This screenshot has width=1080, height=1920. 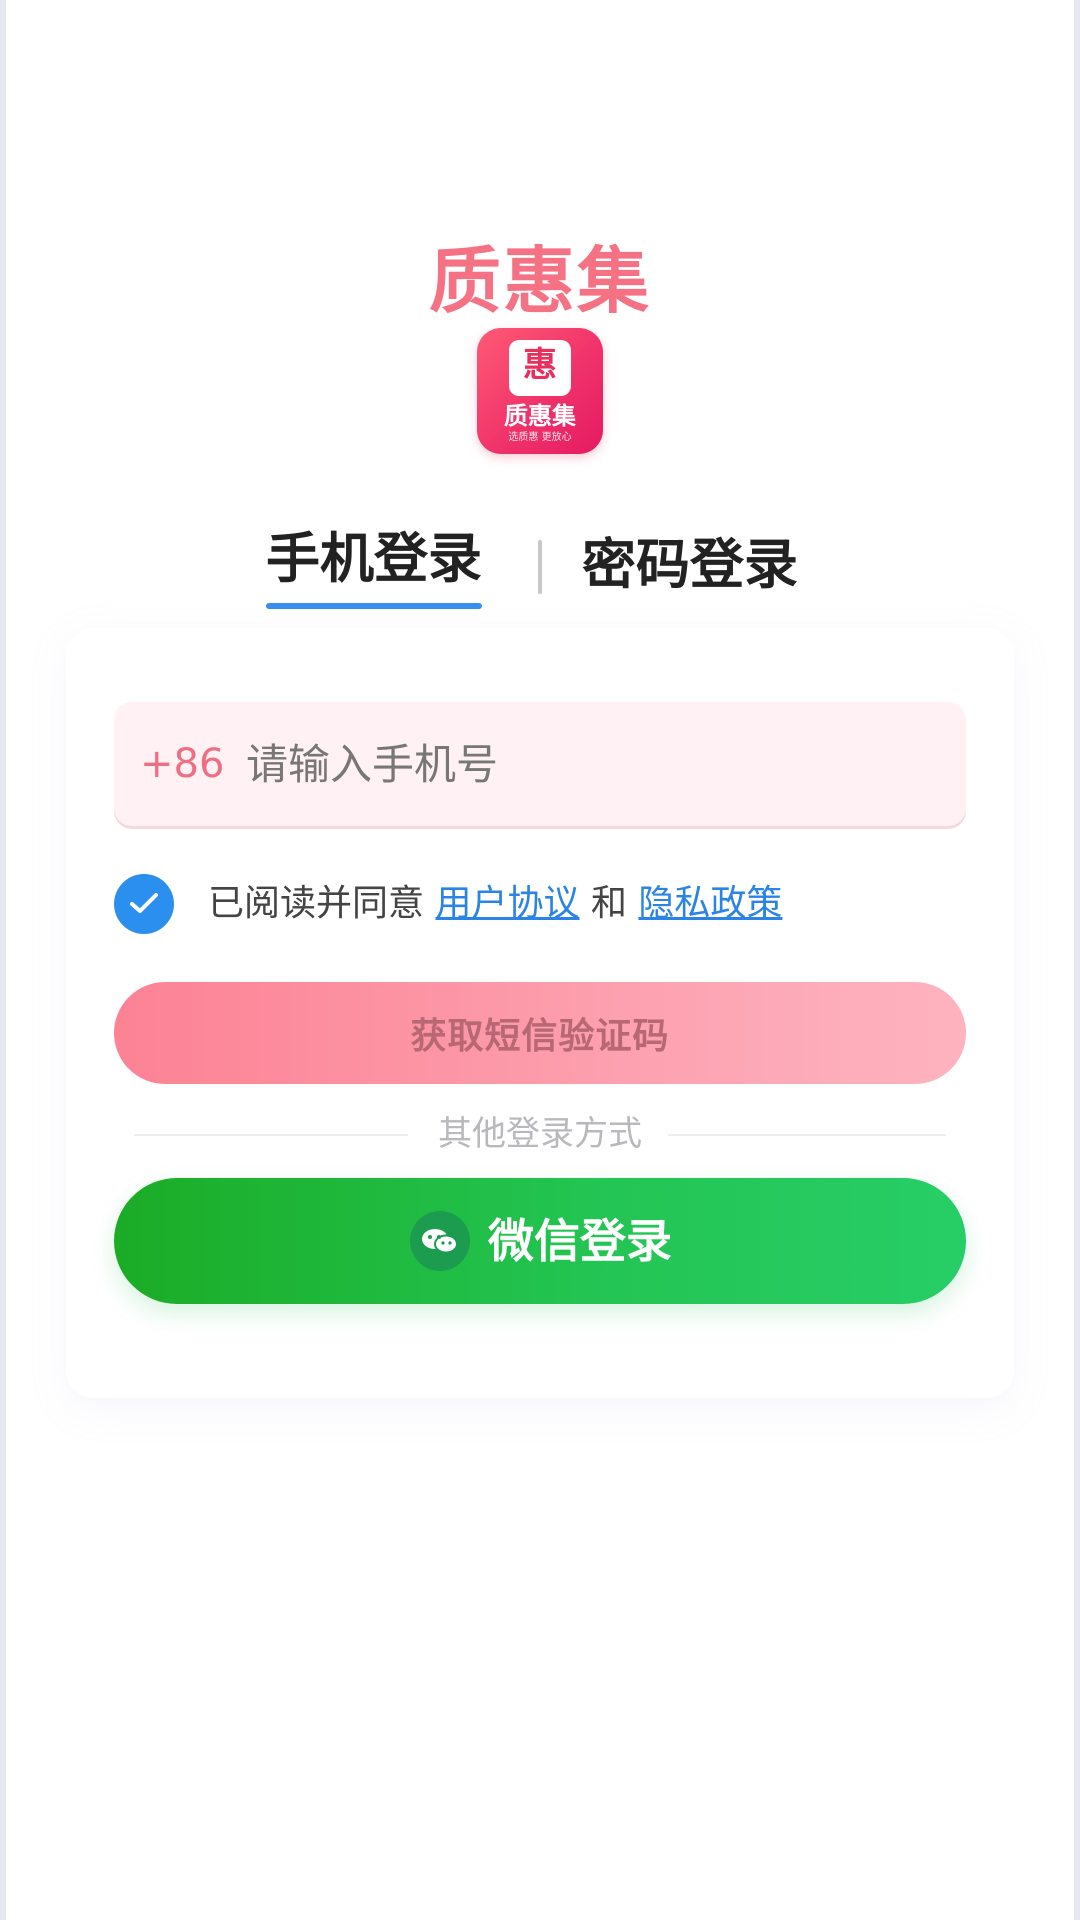 I want to click on logo-name: 质惠集, so click(x=540, y=416).